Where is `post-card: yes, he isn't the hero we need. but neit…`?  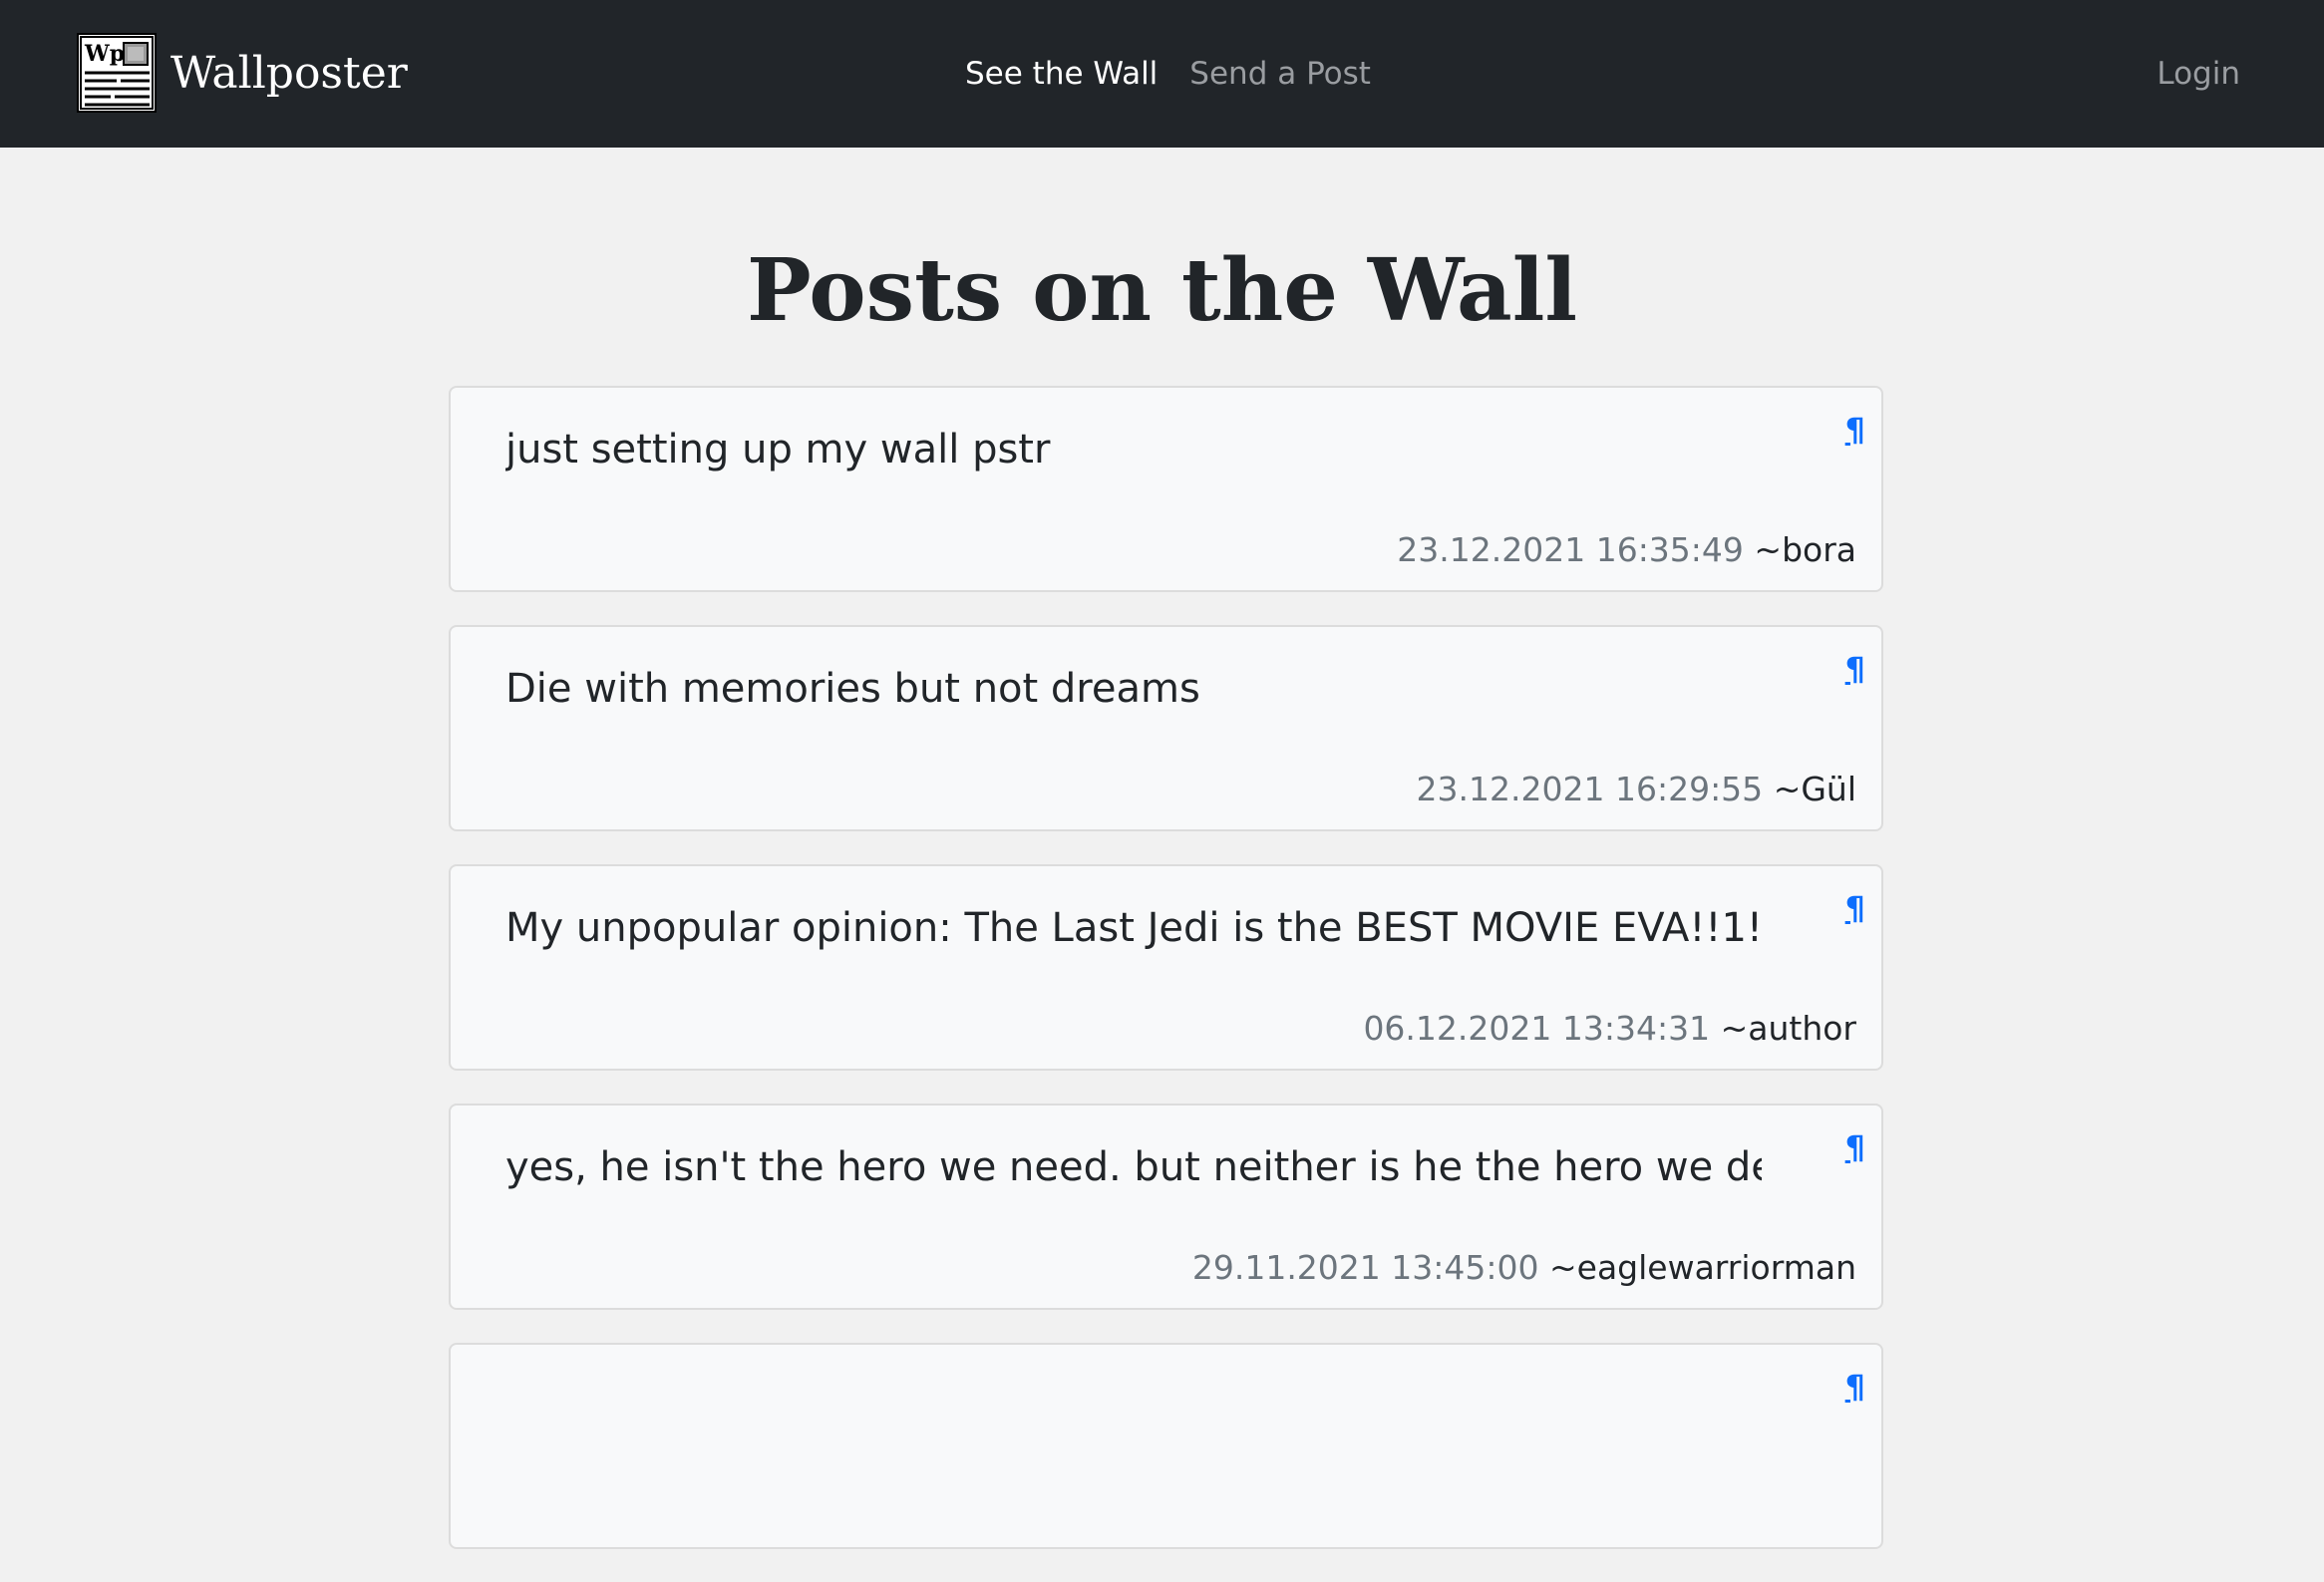 post-card: yes, he isn't the hero we need. but neit… is located at coordinates (1166, 1207).